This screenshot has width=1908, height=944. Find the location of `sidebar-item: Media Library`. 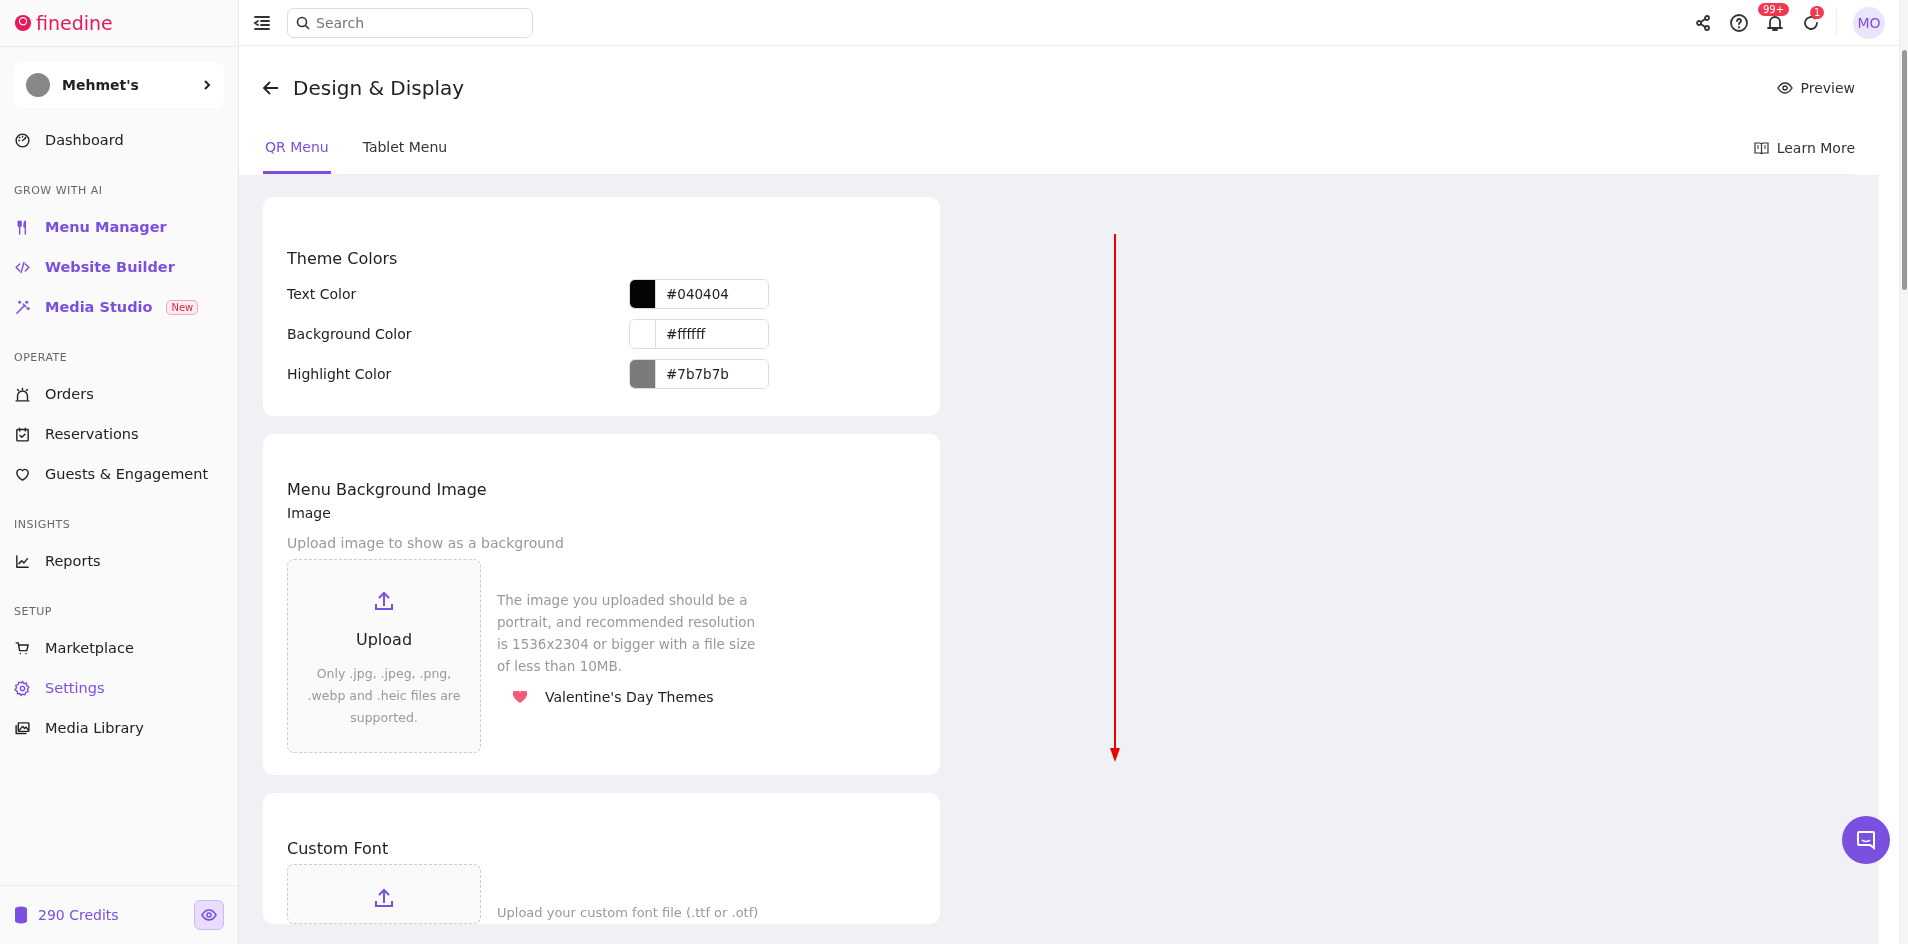

sidebar-item: Media Library is located at coordinates (119, 728).